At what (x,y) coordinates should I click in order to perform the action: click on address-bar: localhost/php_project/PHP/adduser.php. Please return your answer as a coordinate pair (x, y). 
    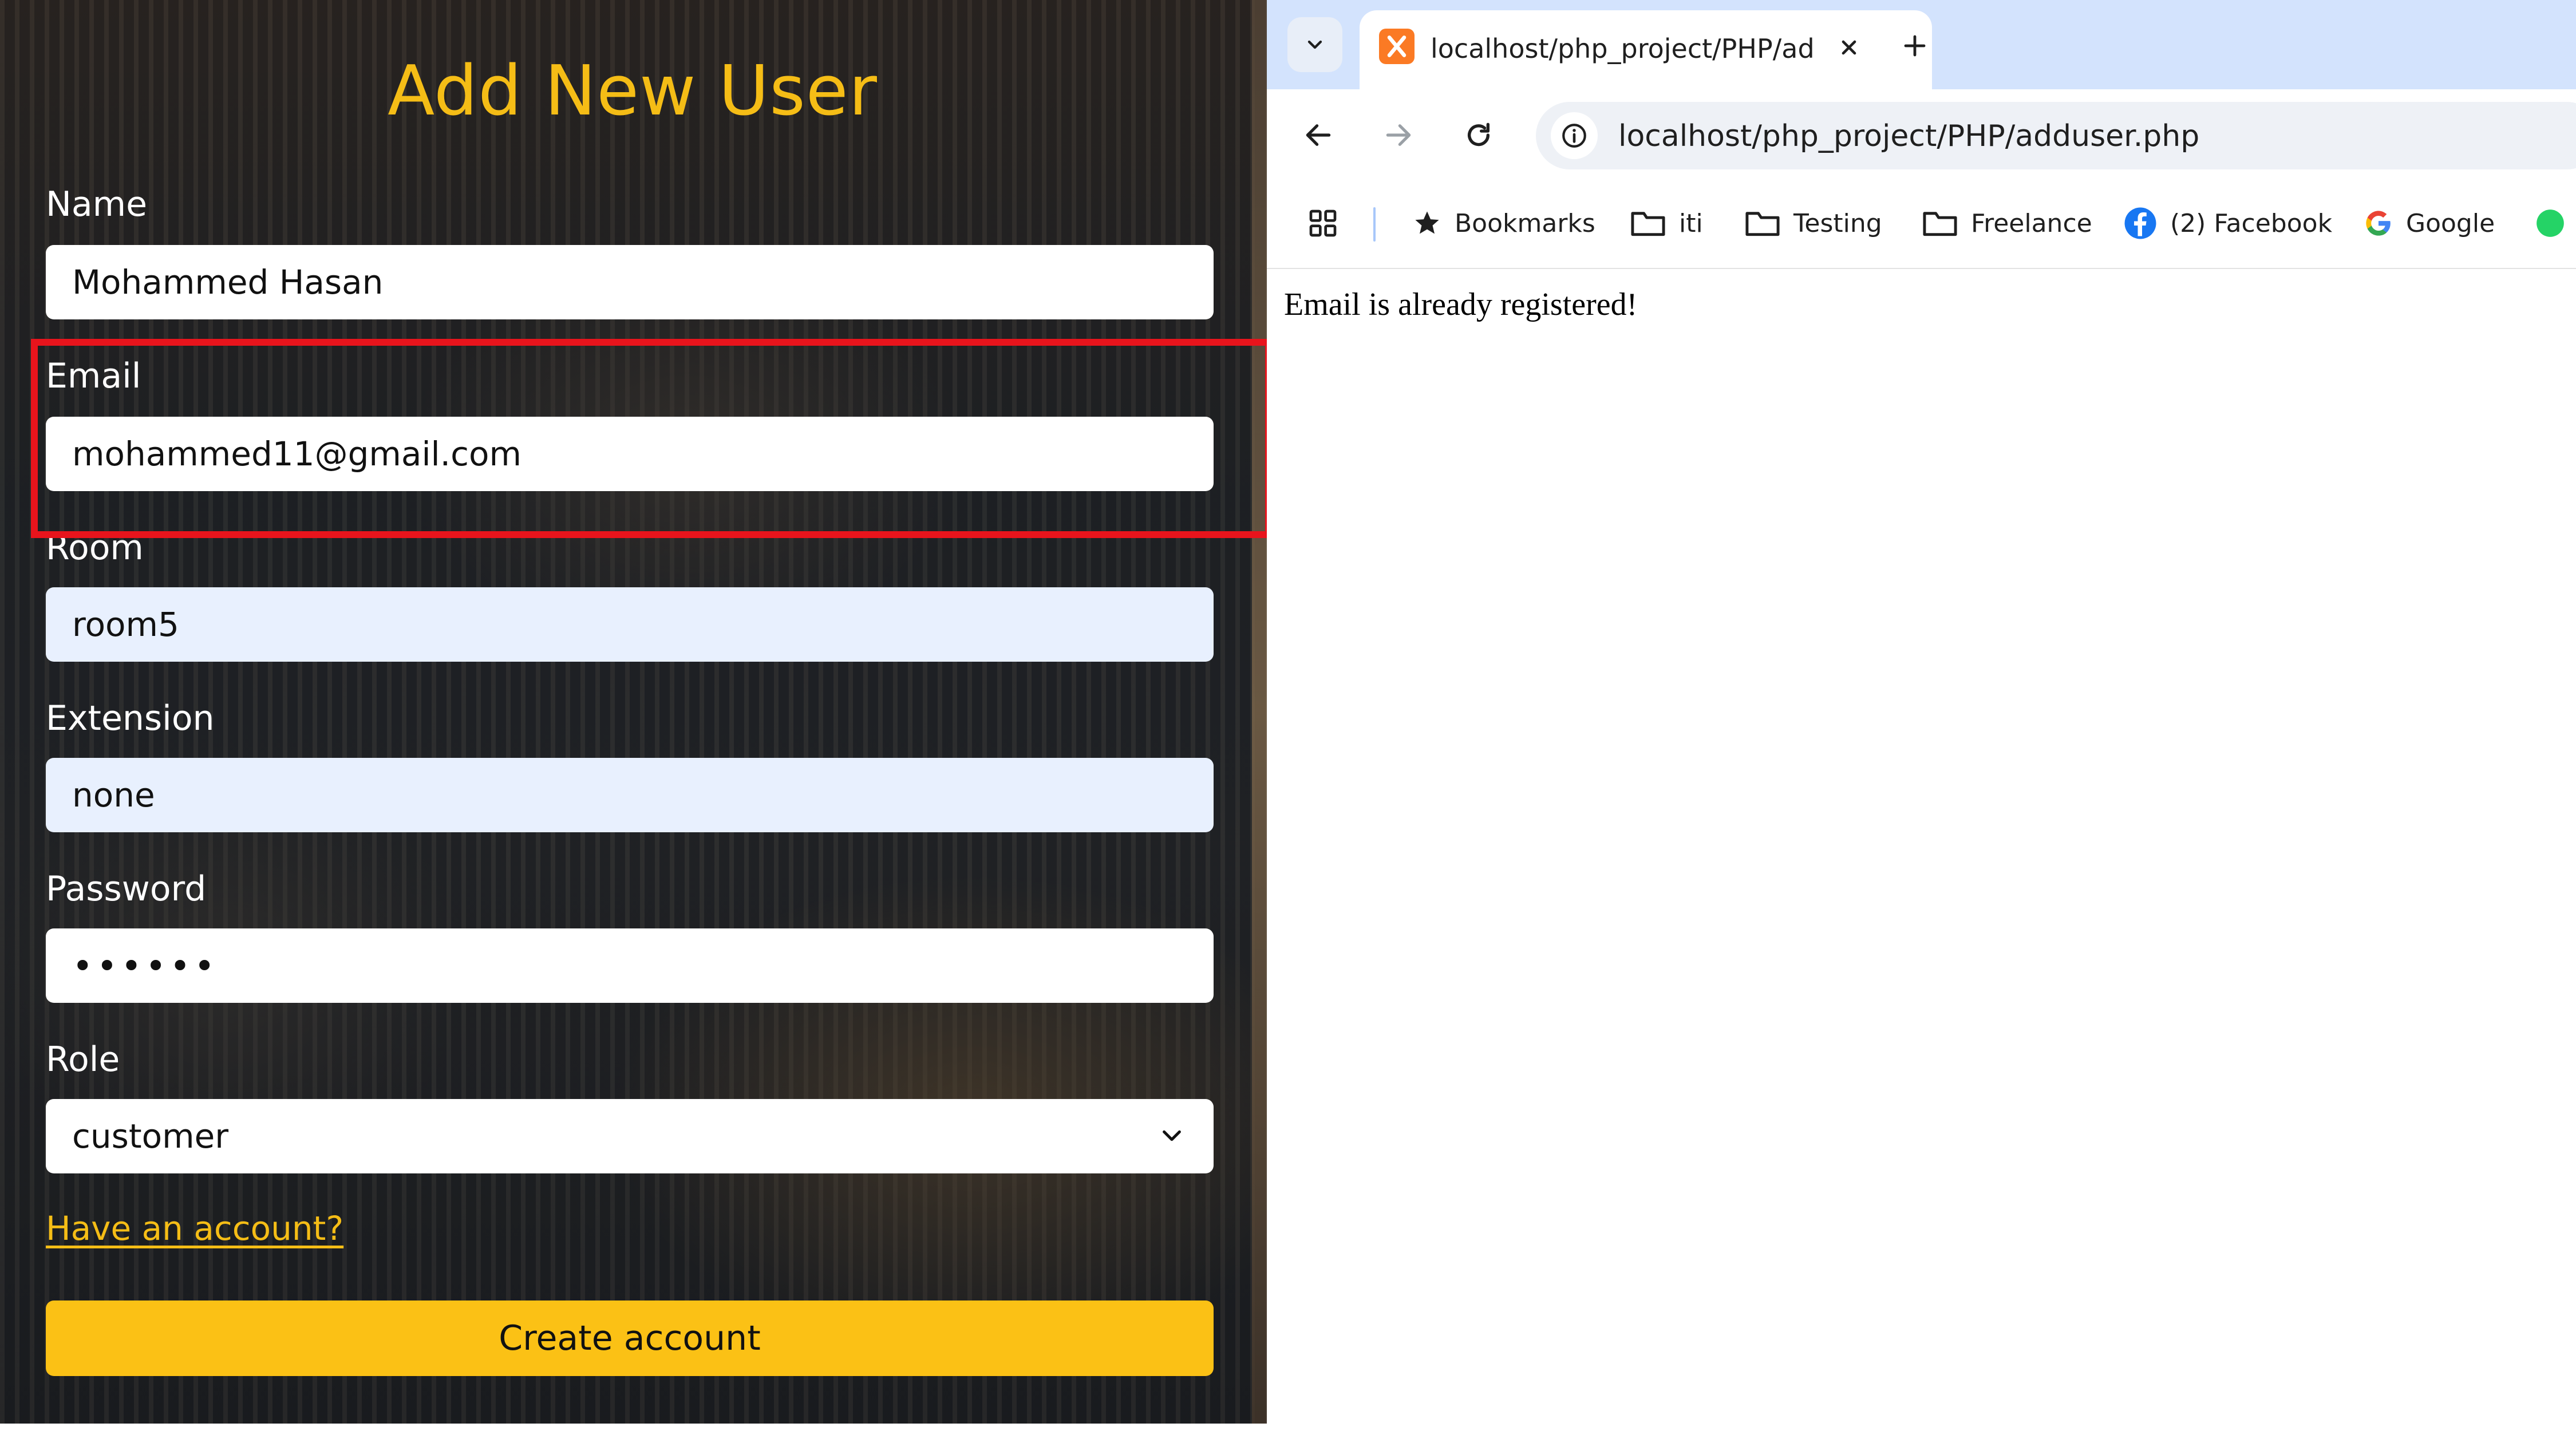
    Looking at the image, I should click on (2056, 135).